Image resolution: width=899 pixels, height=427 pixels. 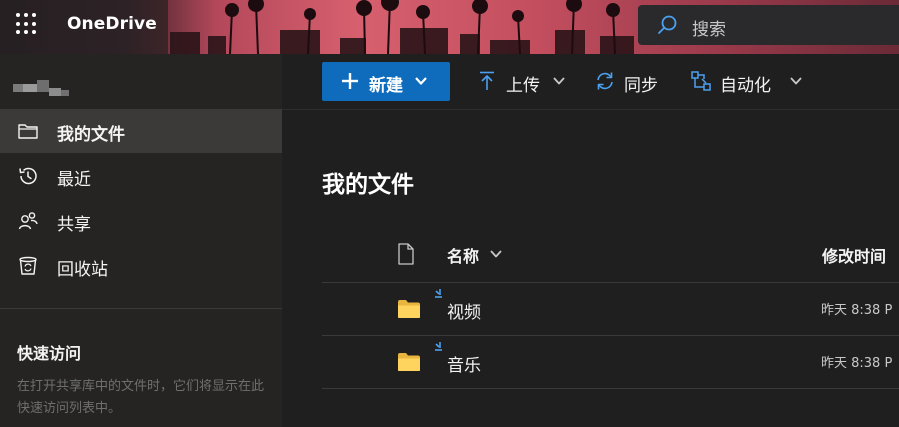 What do you see at coordinates (42, 87) in the screenshot?
I see `account-name-blurred` at bounding box center [42, 87].